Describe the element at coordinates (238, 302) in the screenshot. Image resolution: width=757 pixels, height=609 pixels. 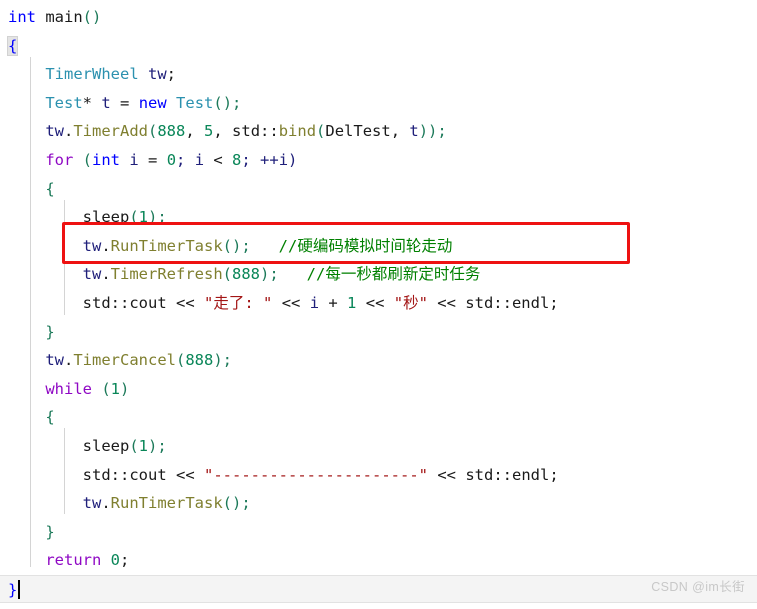
I see `token-string: "走了: "` at that location.